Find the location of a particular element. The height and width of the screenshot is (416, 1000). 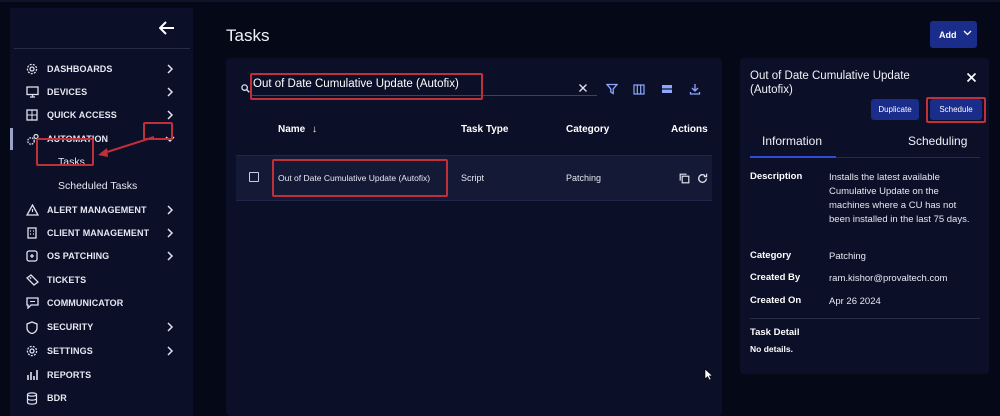

sidebar-item-dashboards: DASHBOARDS is located at coordinates (101, 69).